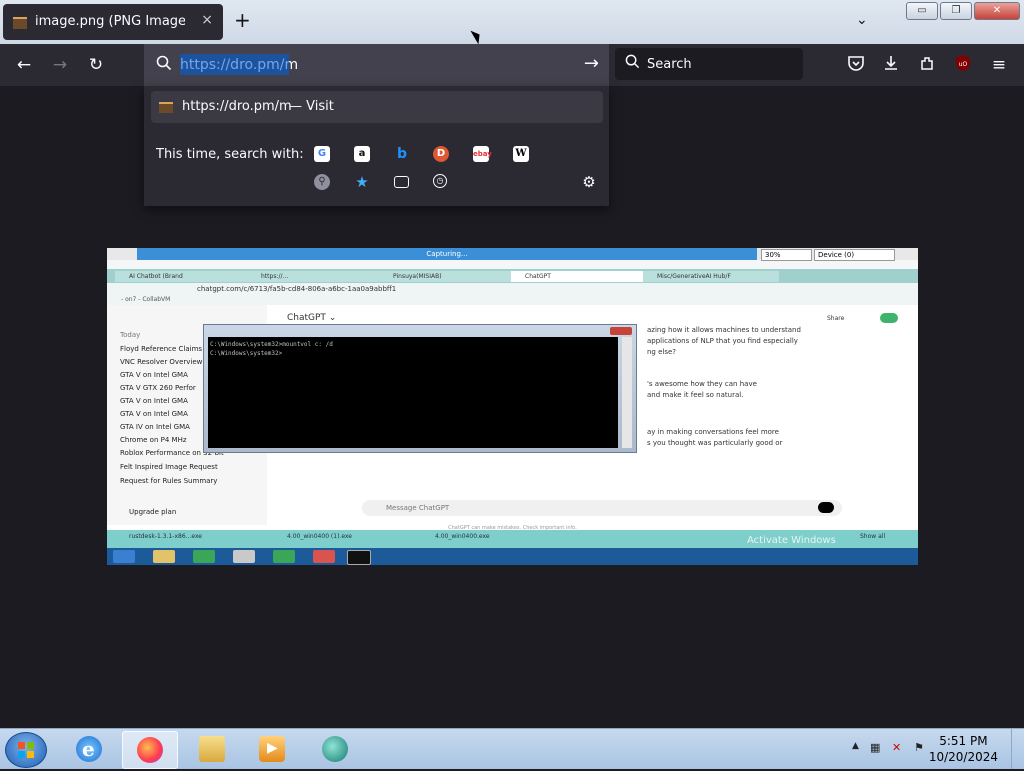 This screenshot has height=771, width=1024. Describe the element at coordinates (855, 746) in the screenshot. I see `show-hidden-icons-button: ▲` at that location.